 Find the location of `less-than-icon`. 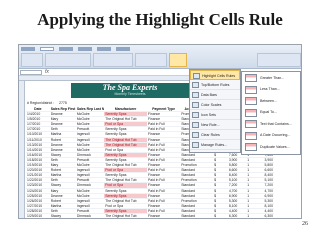

less-than-icon is located at coordinates (251, 89).